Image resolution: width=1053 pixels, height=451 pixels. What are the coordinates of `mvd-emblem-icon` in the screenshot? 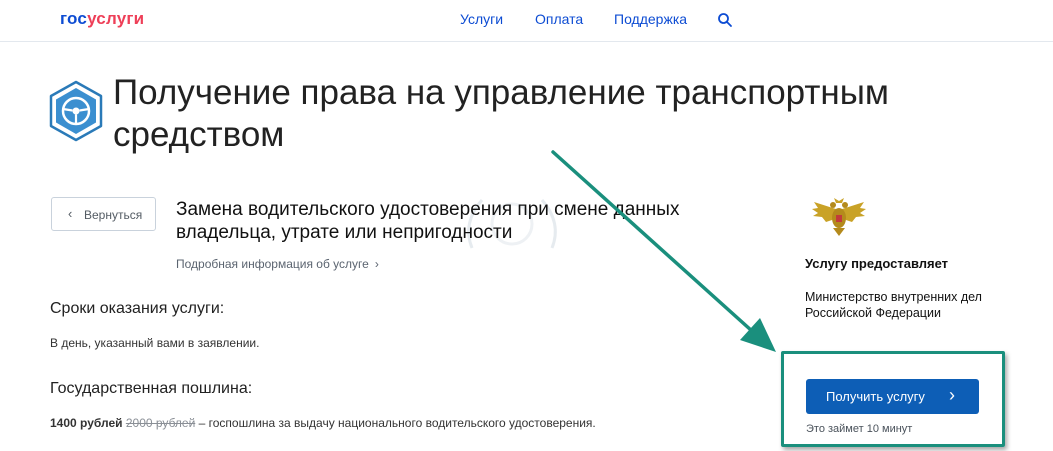 It's located at (839, 217).